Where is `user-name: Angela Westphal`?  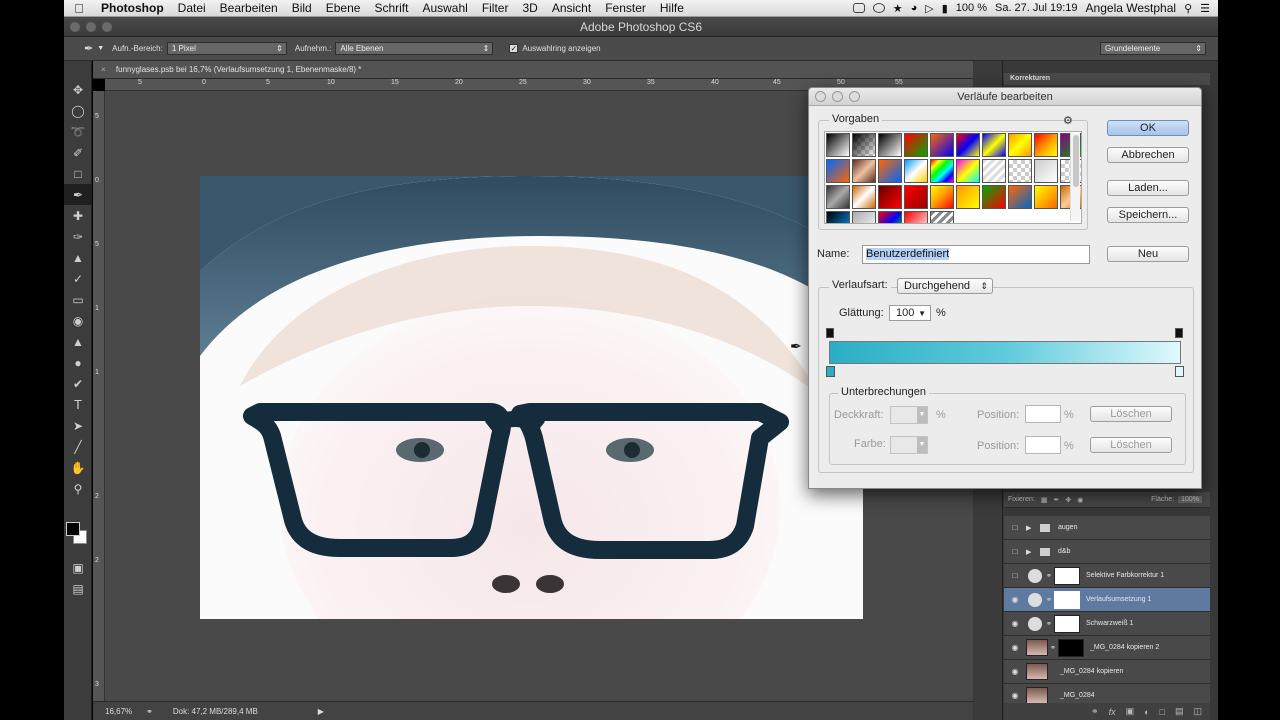
user-name: Angela Westphal is located at coordinates (1131, 8).